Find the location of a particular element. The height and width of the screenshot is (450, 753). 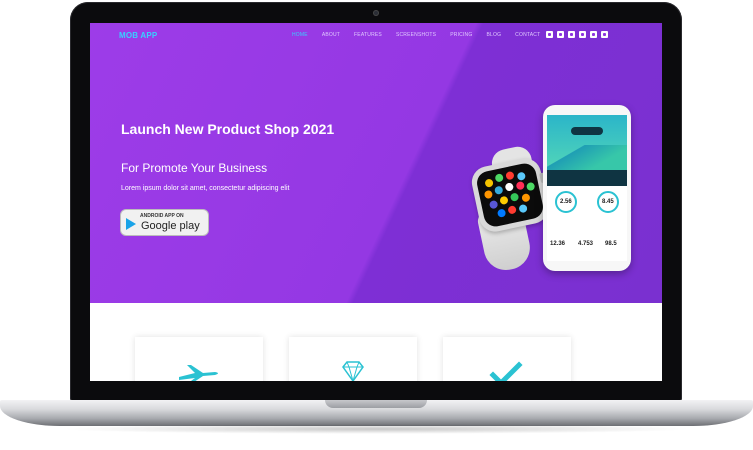

smartwatch-image is located at coordinates (510, 195).